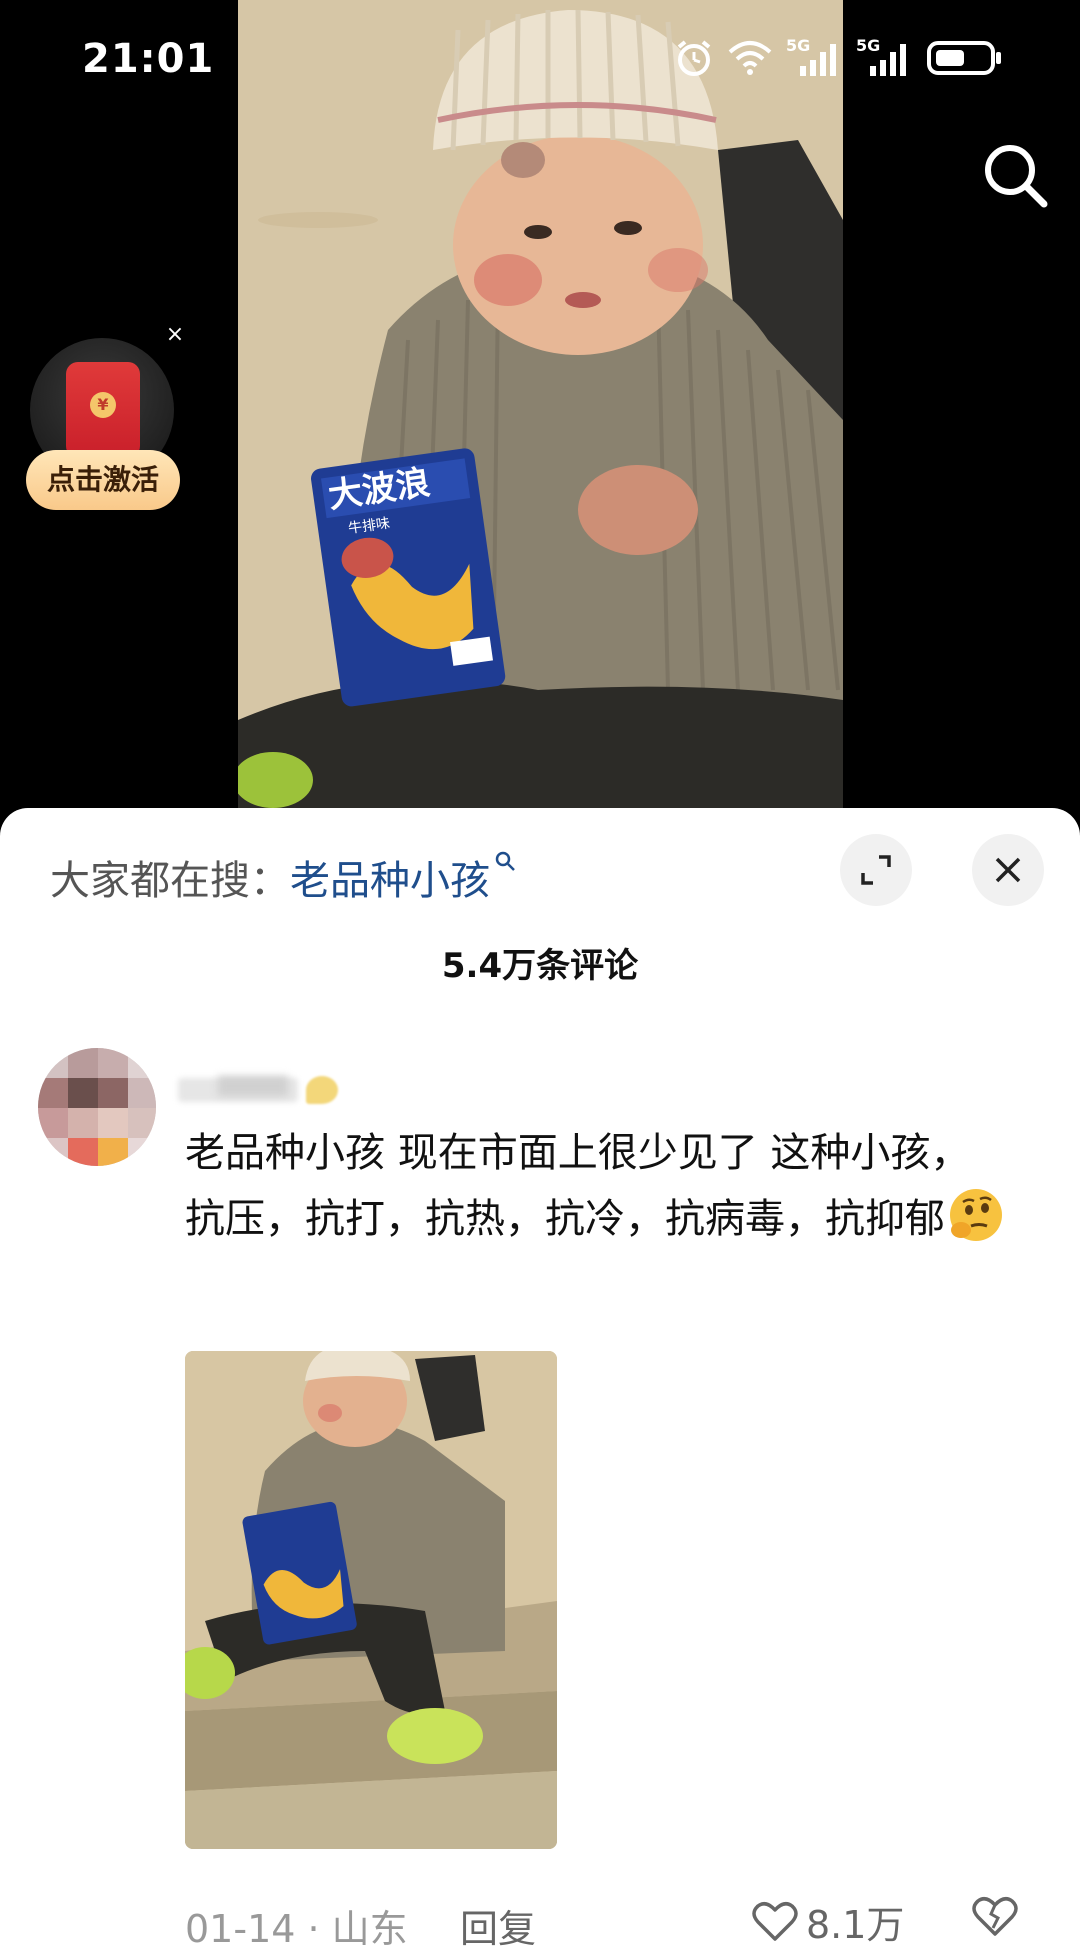 This screenshot has height=1957, width=1080. What do you see at coordinates (578, 1186) in the screenshot?
I see `comment-text: 老品种小孩 现在市面上很少见了 这种小孩，抗压，抗打，抗热，抗冷，抗病毒，抗抑郁` at bounding box center [578, 1186].